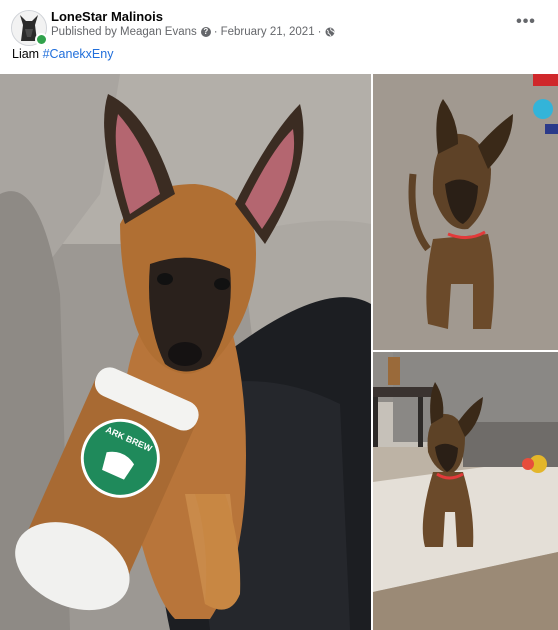 Image resolution: width=558 pixels, height=630 pixels. Describe the element at coordinates (330, 32) in the screenshot. I see `globe-icon` at that location.